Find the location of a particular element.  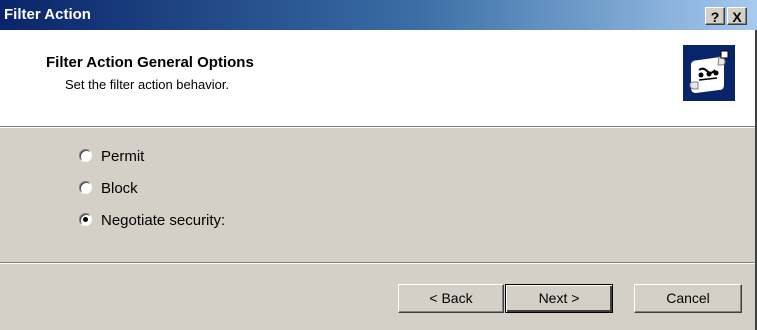

negotiate-security-radio is located at coordinates (85, 219).